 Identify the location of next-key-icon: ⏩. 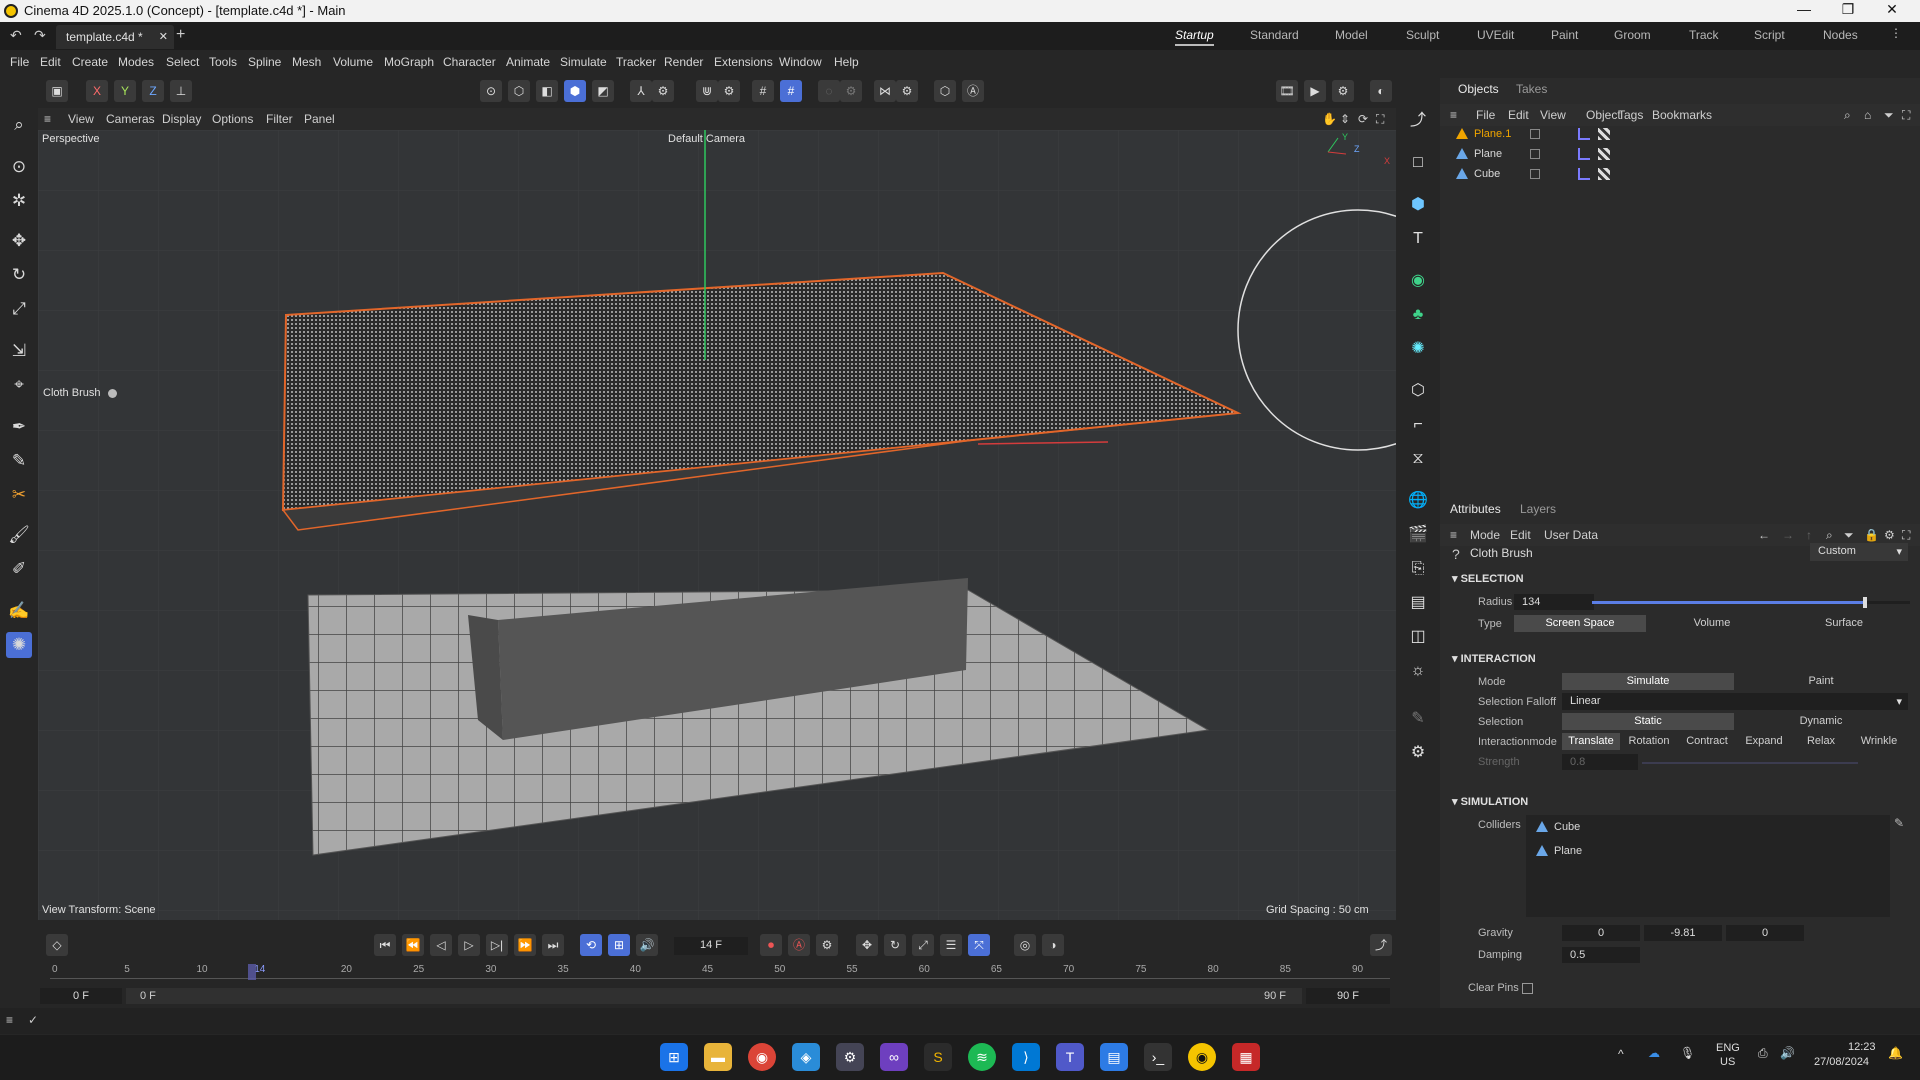
(525, 945).